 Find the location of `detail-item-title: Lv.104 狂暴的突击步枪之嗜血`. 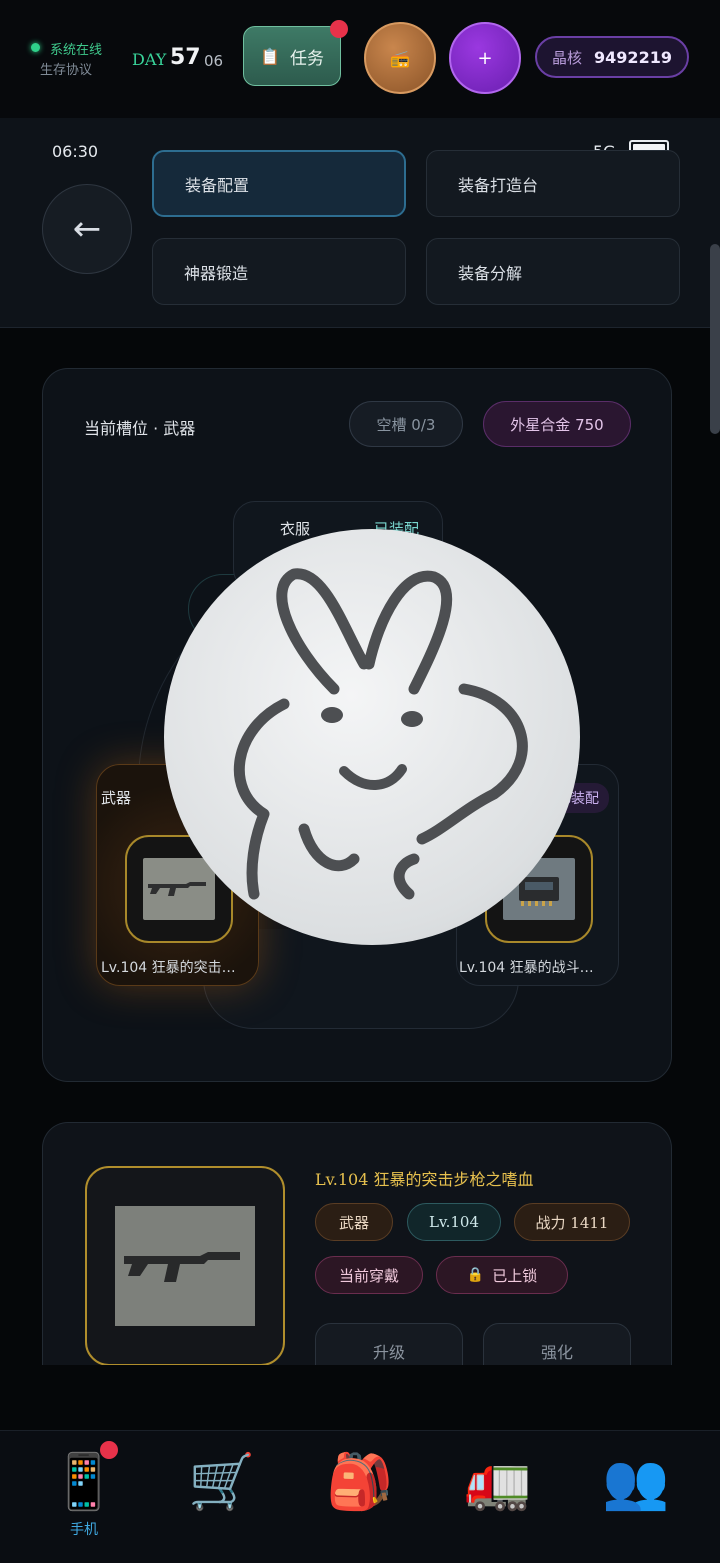

detail-item-title: Lv.104 狂暴的突击步枪之嗜血 is located at coordinates (424, 1179).